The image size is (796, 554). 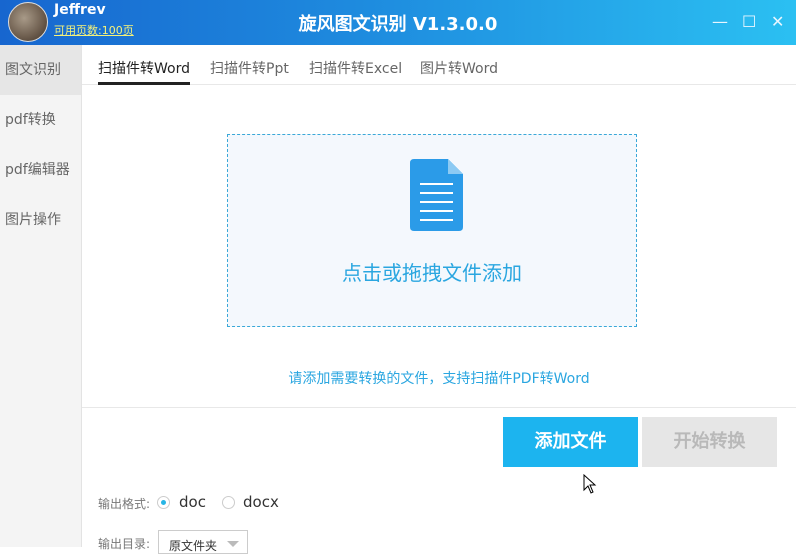 What do you see at coordinates (459, 68) in the screenshot?
I see `tab-image-to-word: 图片转Word` at bounding box center [459, 68].